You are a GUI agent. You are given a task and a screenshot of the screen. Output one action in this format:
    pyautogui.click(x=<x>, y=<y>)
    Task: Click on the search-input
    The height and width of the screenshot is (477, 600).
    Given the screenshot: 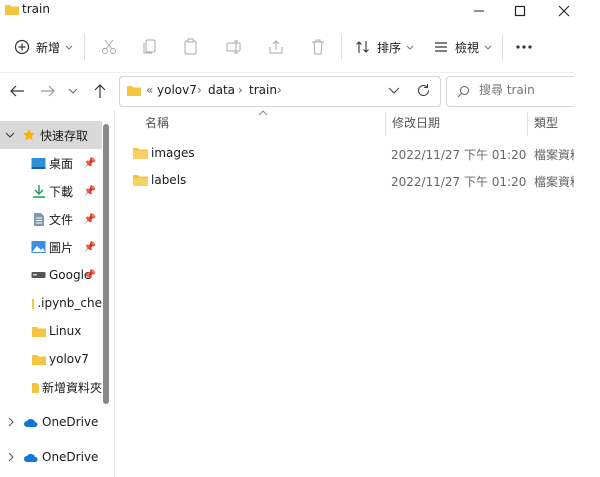 What is the action you would take?
    pyautogui.click(x=529, y=90)
    